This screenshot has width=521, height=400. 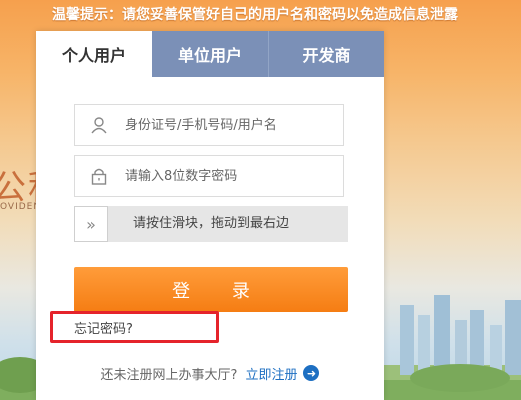 I want to click on tab-personal-user: 个人用户, so click(x=94, y=54).